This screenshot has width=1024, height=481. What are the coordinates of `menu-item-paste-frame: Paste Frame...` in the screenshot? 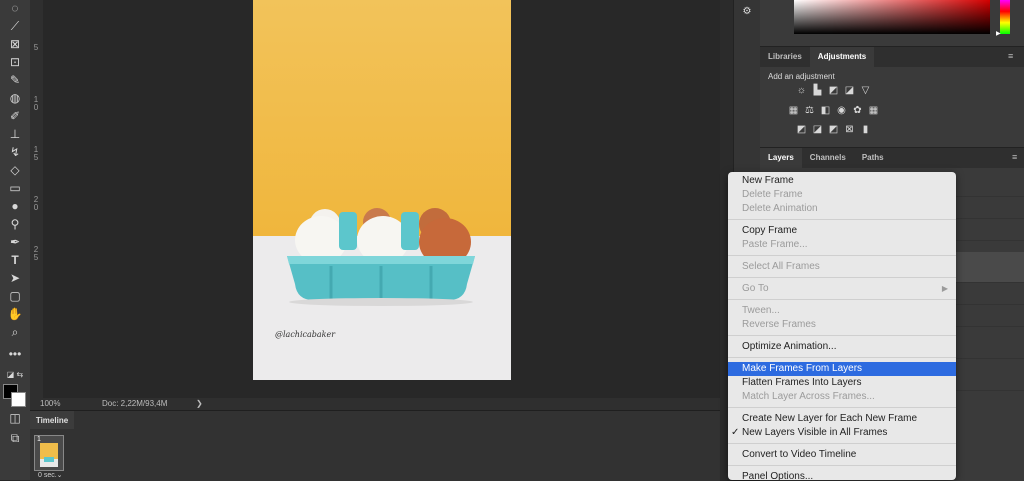 It's located at (842, 245).